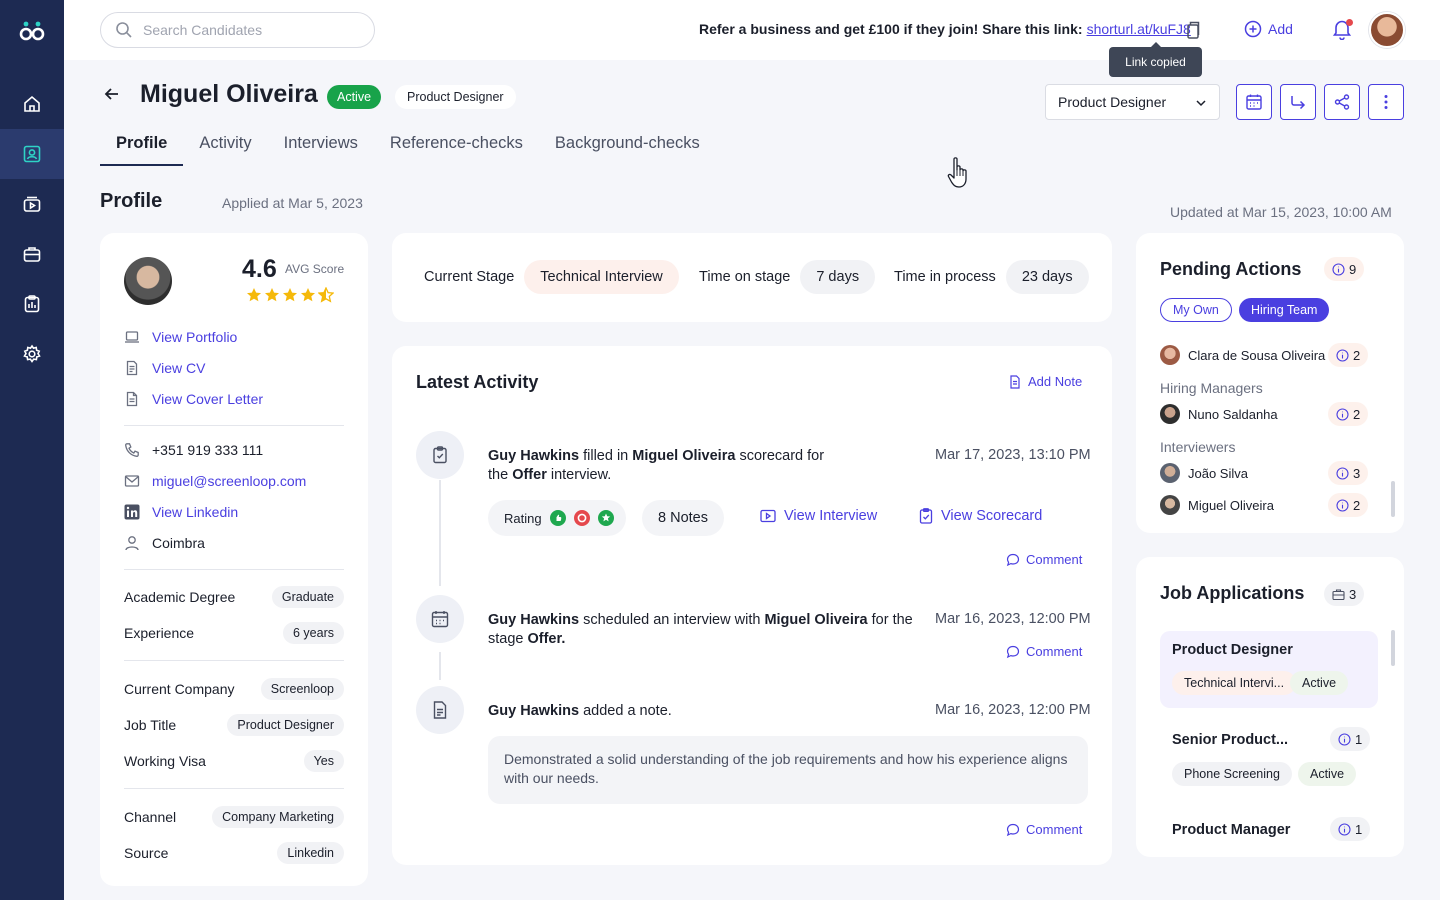 The height and width of the screenshot is (900, 1440). Describe the element at coordinates (32, 304) in the screenshot. I see `sidebar-item-scorecards` at that location.